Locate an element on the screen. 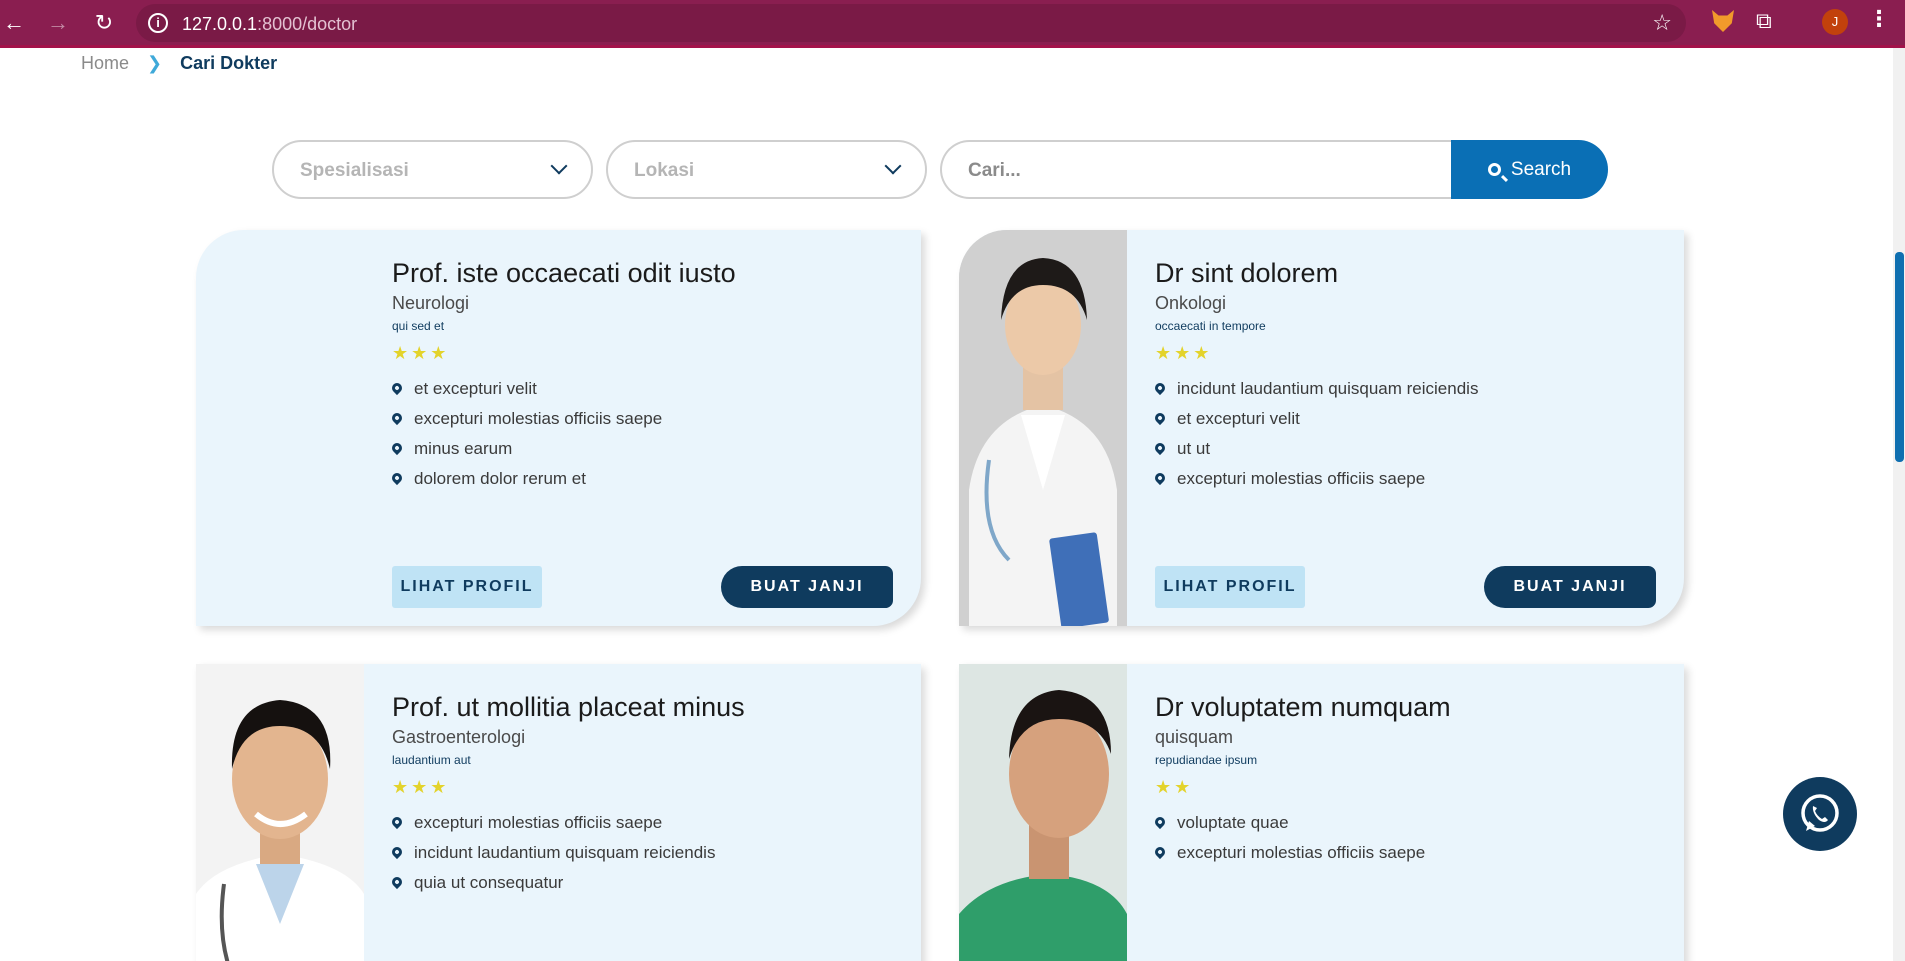 This screenshot has height=961, width=1905. list-item: dolorem dolor rerum et is located at coordinates (645, 484).